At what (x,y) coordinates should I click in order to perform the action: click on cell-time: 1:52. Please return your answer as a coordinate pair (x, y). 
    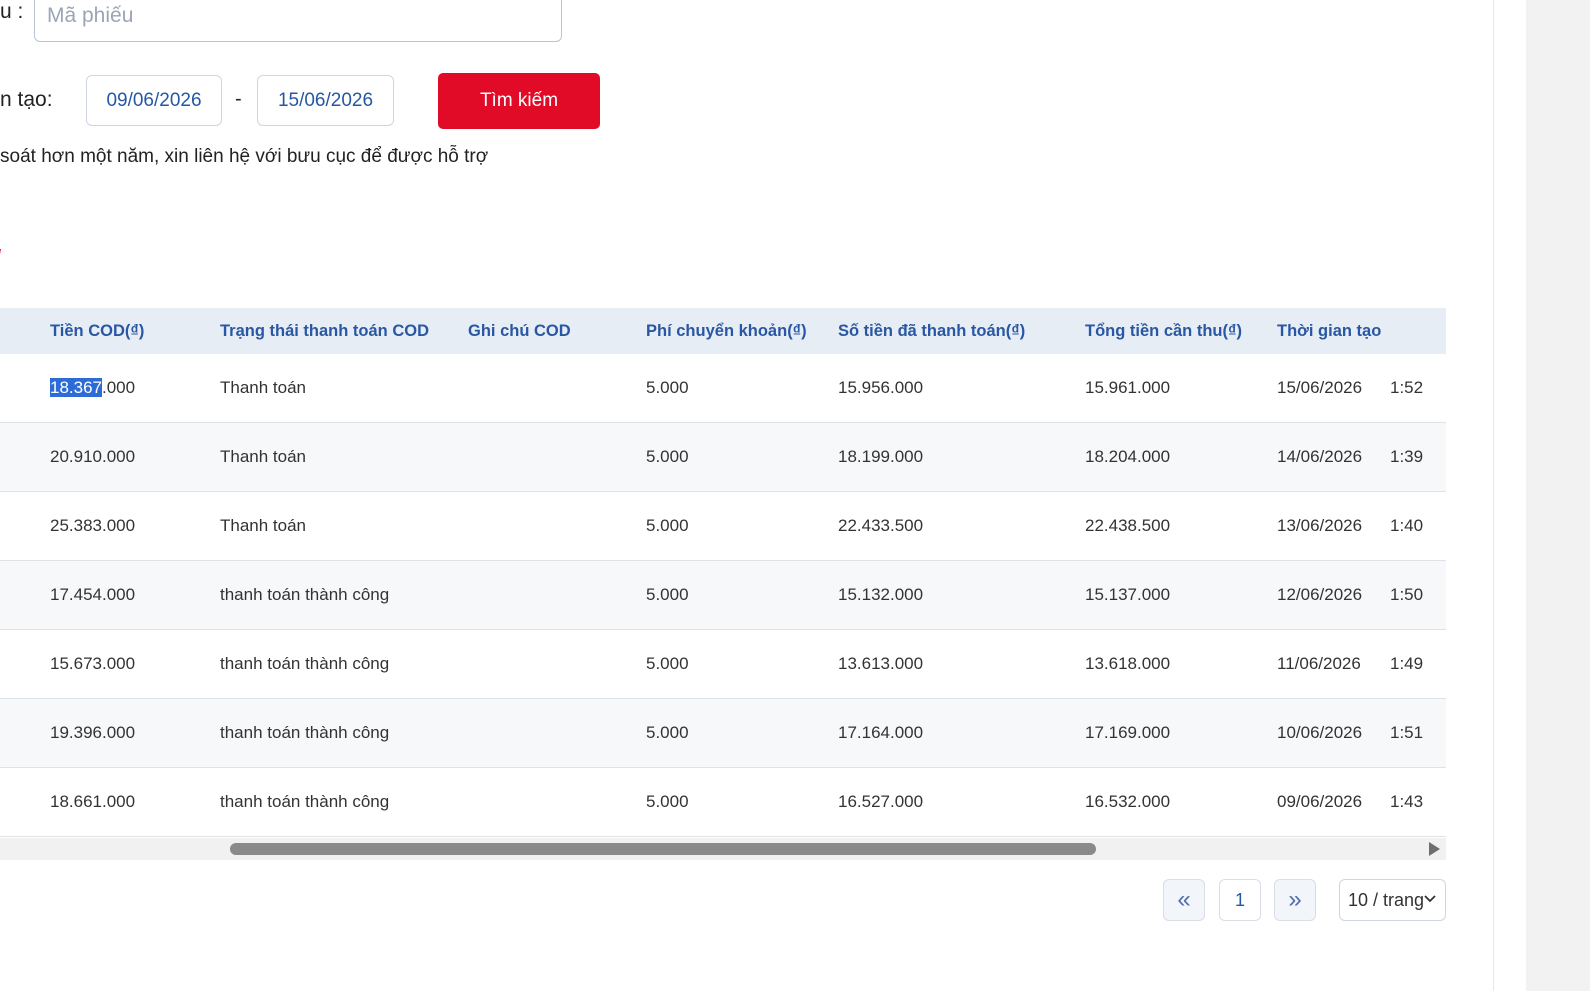
    Looking at the image, I should click on (1407, 387).